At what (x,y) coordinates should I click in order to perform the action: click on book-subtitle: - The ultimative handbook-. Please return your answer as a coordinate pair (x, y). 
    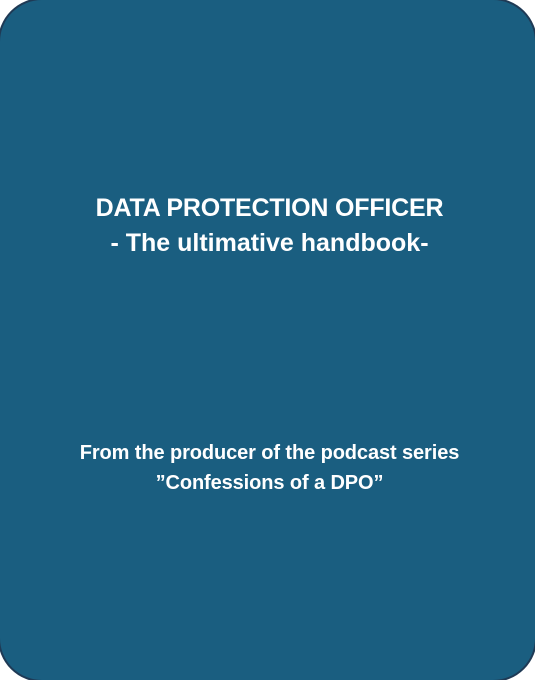
    Looking at the image, I should click on (269, 243).